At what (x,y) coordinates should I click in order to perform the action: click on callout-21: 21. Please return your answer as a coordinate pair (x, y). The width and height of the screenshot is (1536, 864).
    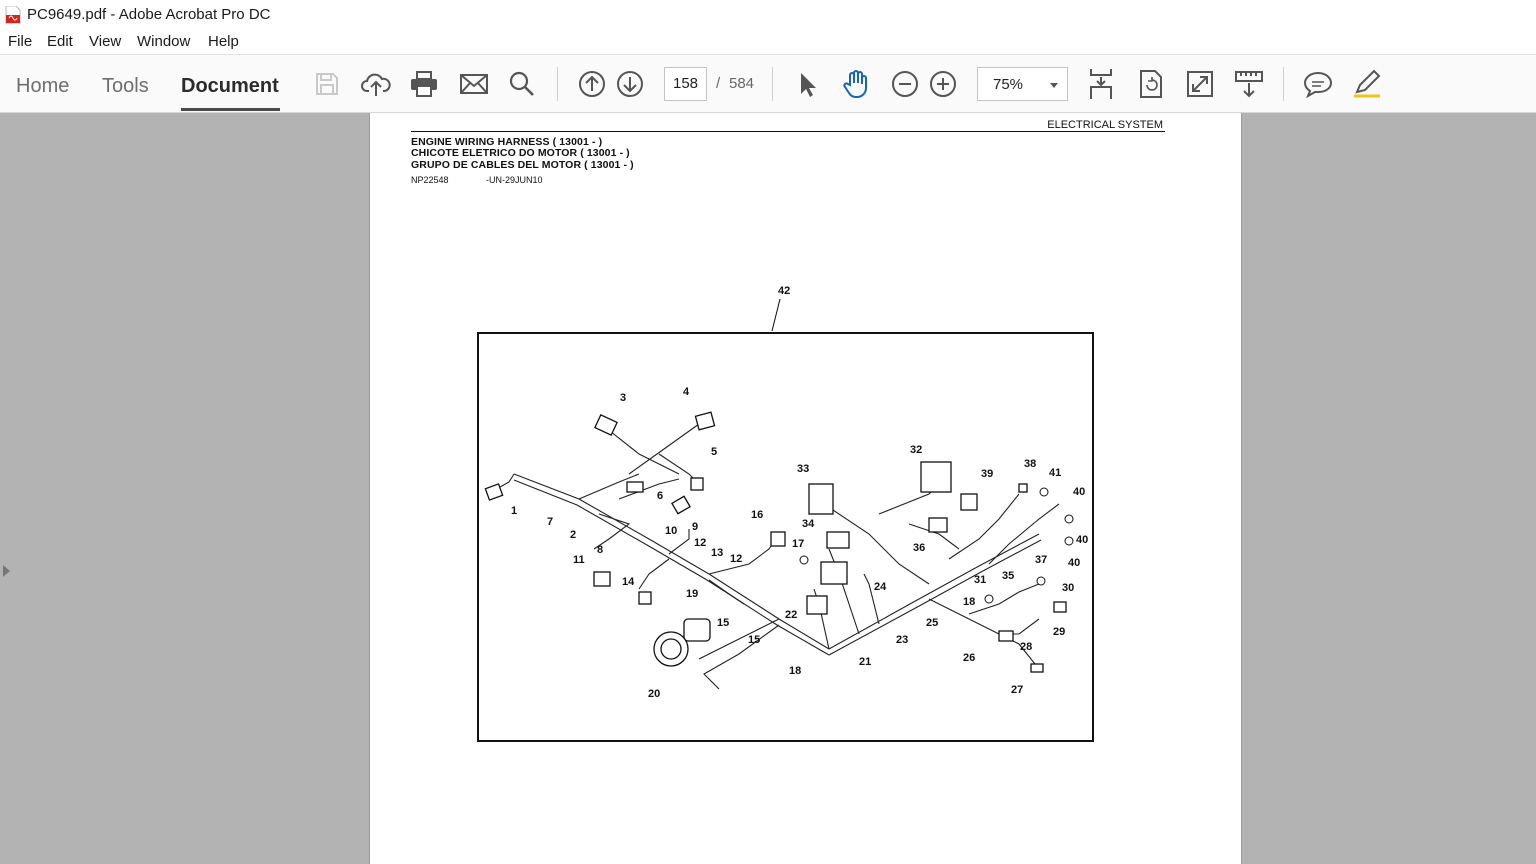
    Looking at the image, I should click on (865, 662).